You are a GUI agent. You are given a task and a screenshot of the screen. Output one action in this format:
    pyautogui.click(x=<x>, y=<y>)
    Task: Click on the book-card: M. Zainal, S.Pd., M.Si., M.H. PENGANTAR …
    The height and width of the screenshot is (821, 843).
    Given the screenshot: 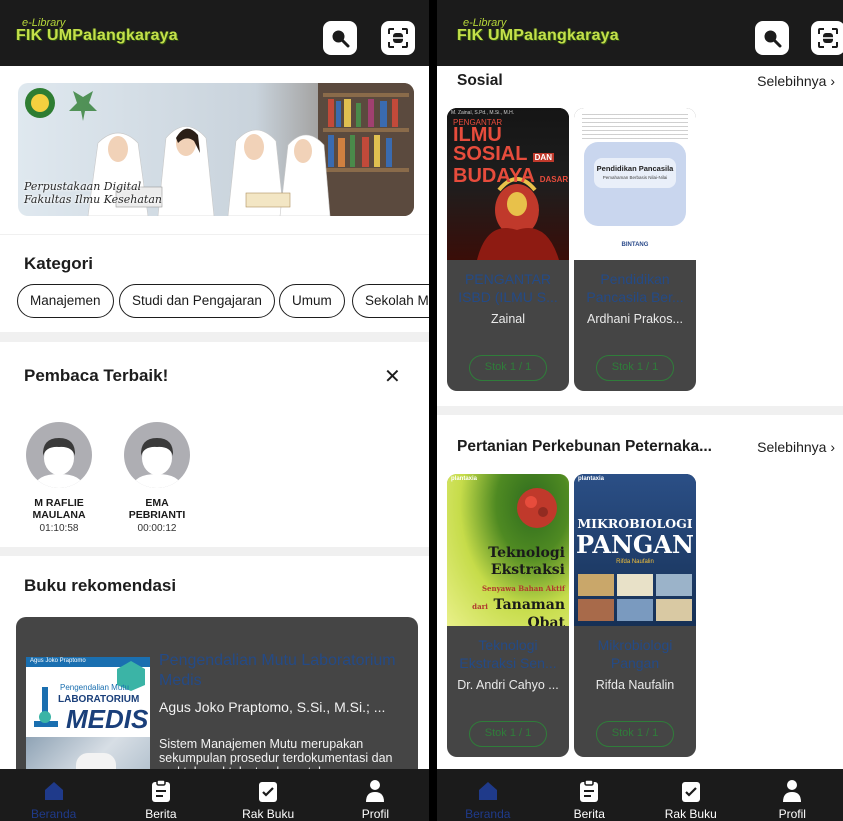 What is the action you would take?
    pyautogui.click(x=508, y=249)
    